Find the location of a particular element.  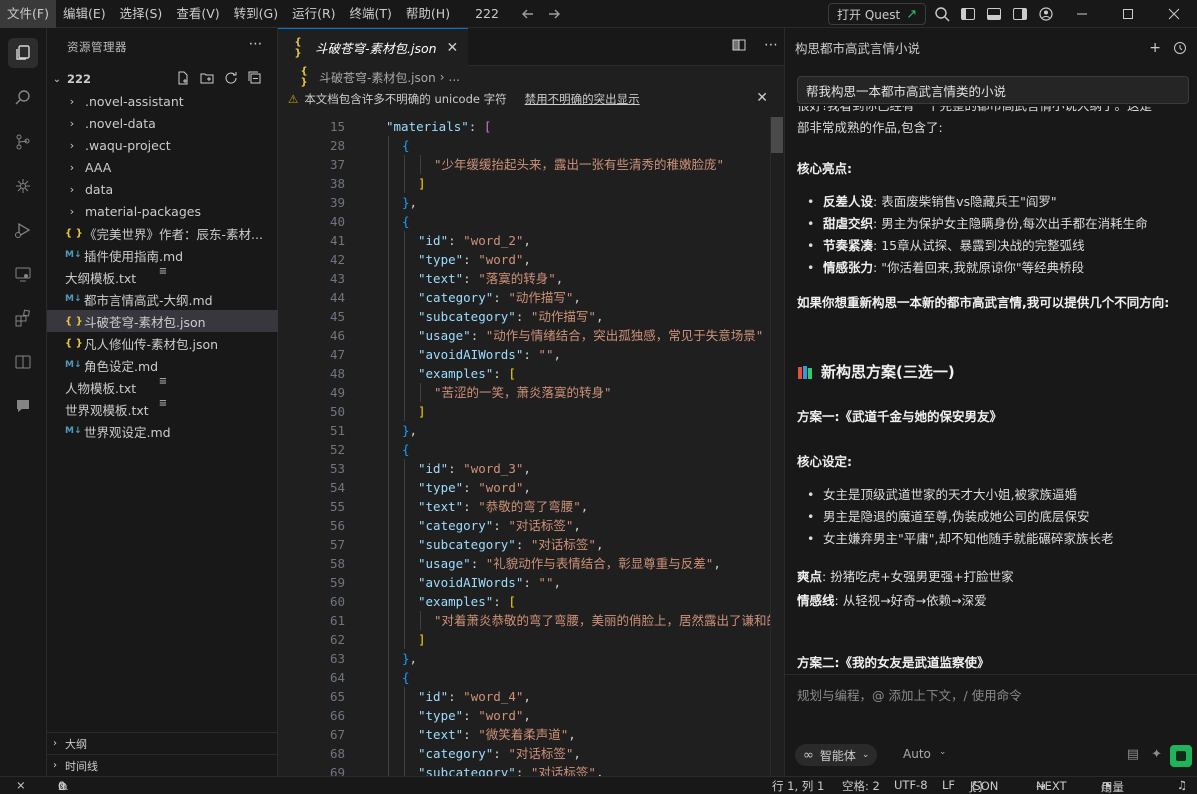

menu-item: 选择(S) is located at coordinates (141, 14).